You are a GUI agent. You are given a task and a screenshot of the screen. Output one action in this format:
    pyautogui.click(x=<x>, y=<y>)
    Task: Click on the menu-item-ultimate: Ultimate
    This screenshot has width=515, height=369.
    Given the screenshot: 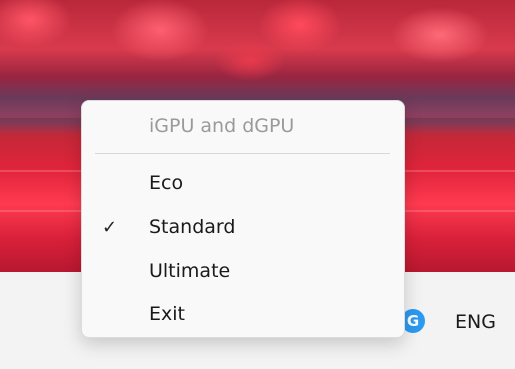 What is the action you would take?
    pyautogui.click(x=243, y=272)
    